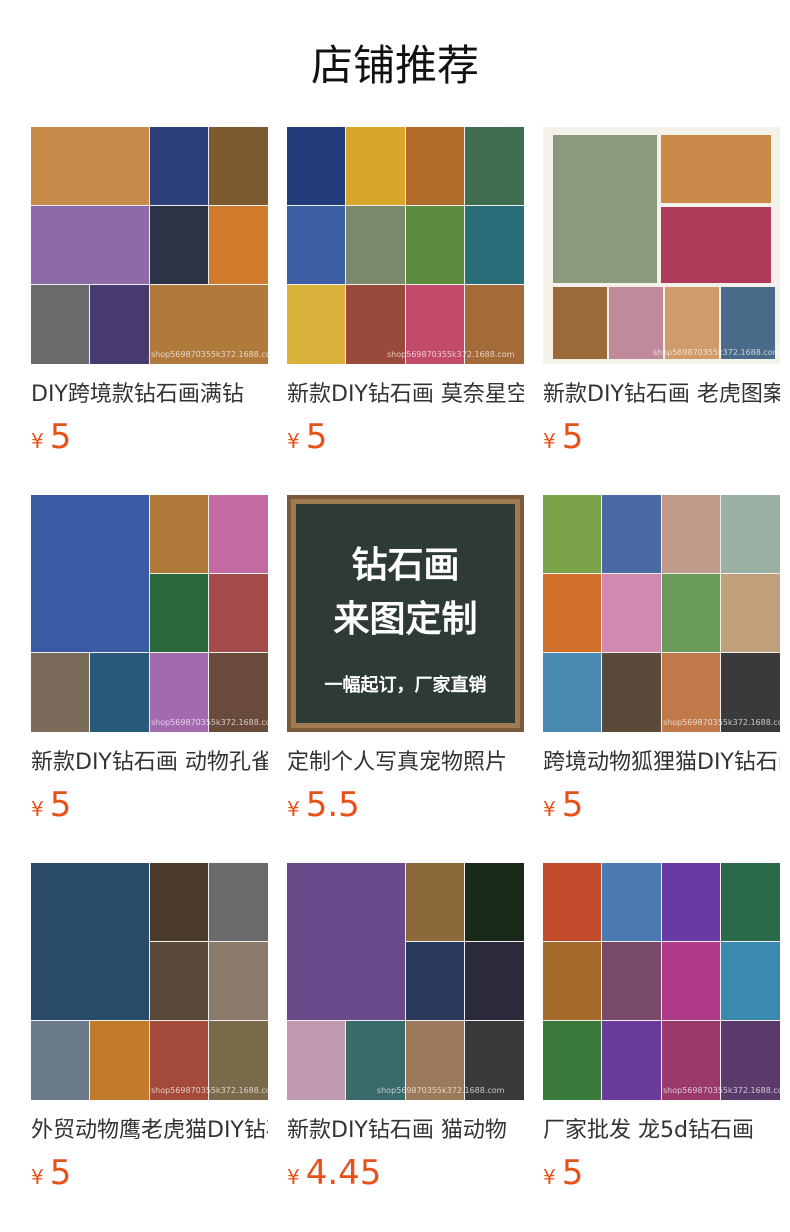  What do you see at coordinates (149, 1131) in the screenshot?
I see `product-title: 外贸动物鹰老虎猫DIY钻石画` at bounding box center [149, 1131].